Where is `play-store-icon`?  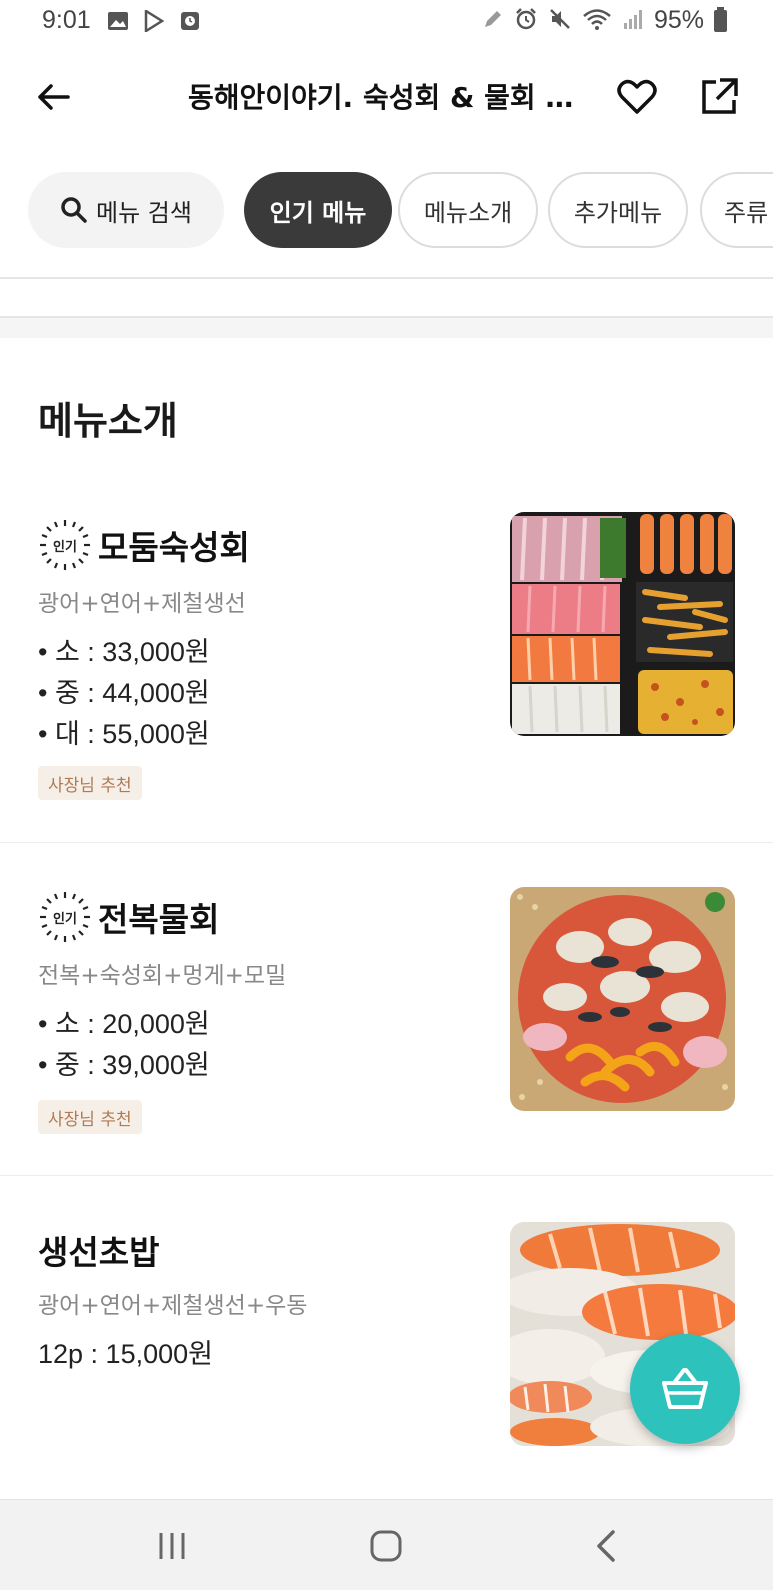 play-store-icon is located at coordinates (154, 21).